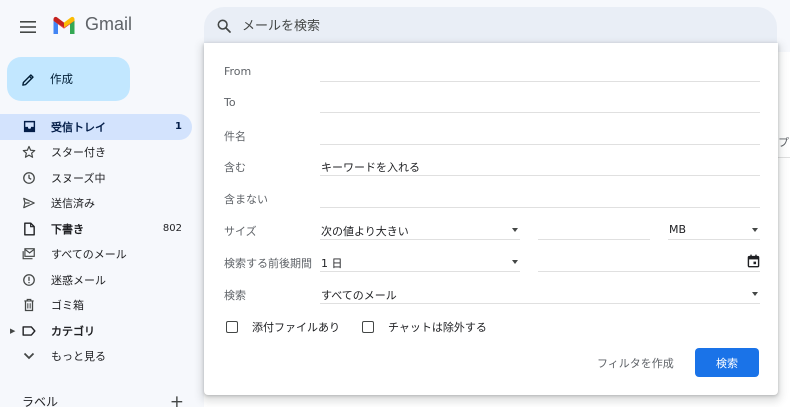 The image size is (790, 407). What do you see at coordinates (78, 127) in the screenshot?
I see `sidebar-item-label: 受信トレイ` at bounding box center [78, 127].